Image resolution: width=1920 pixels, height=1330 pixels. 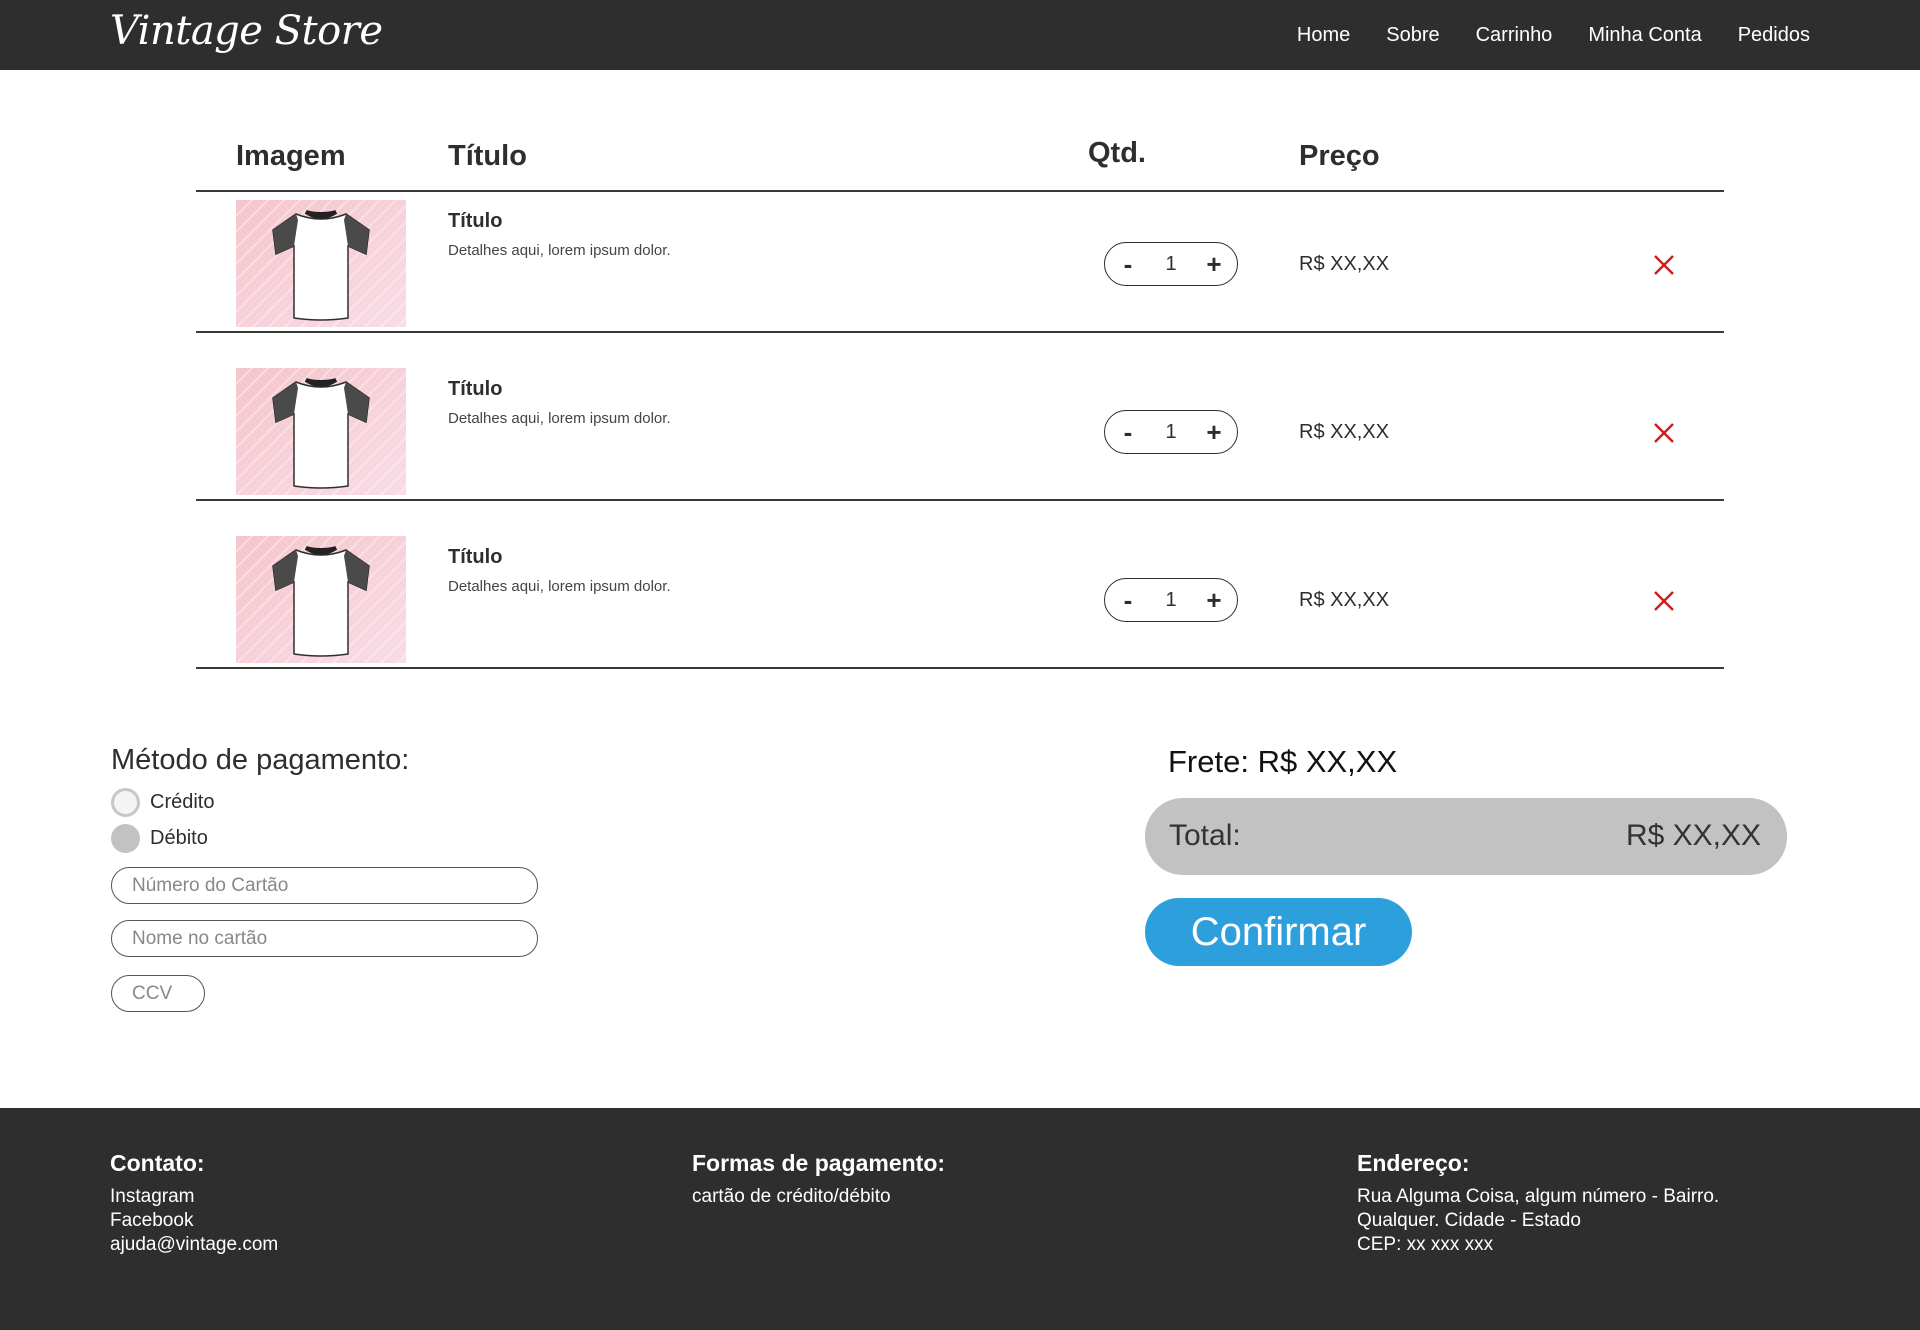 What do you see at coordinates (179, 838) in the screenshot?
I see `radio-label: Débito` at bounding box center [179, 838].